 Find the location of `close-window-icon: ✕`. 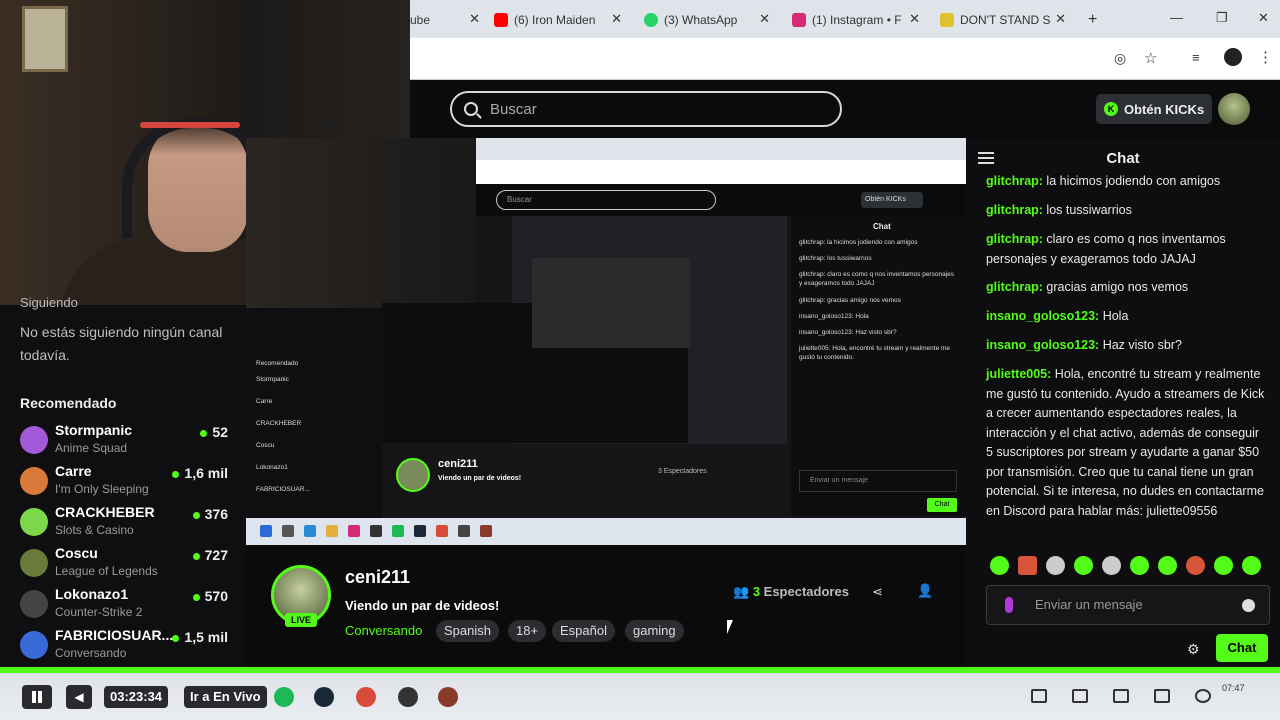

close-window-icon: ✕ is located at coordinates (1263, 18).